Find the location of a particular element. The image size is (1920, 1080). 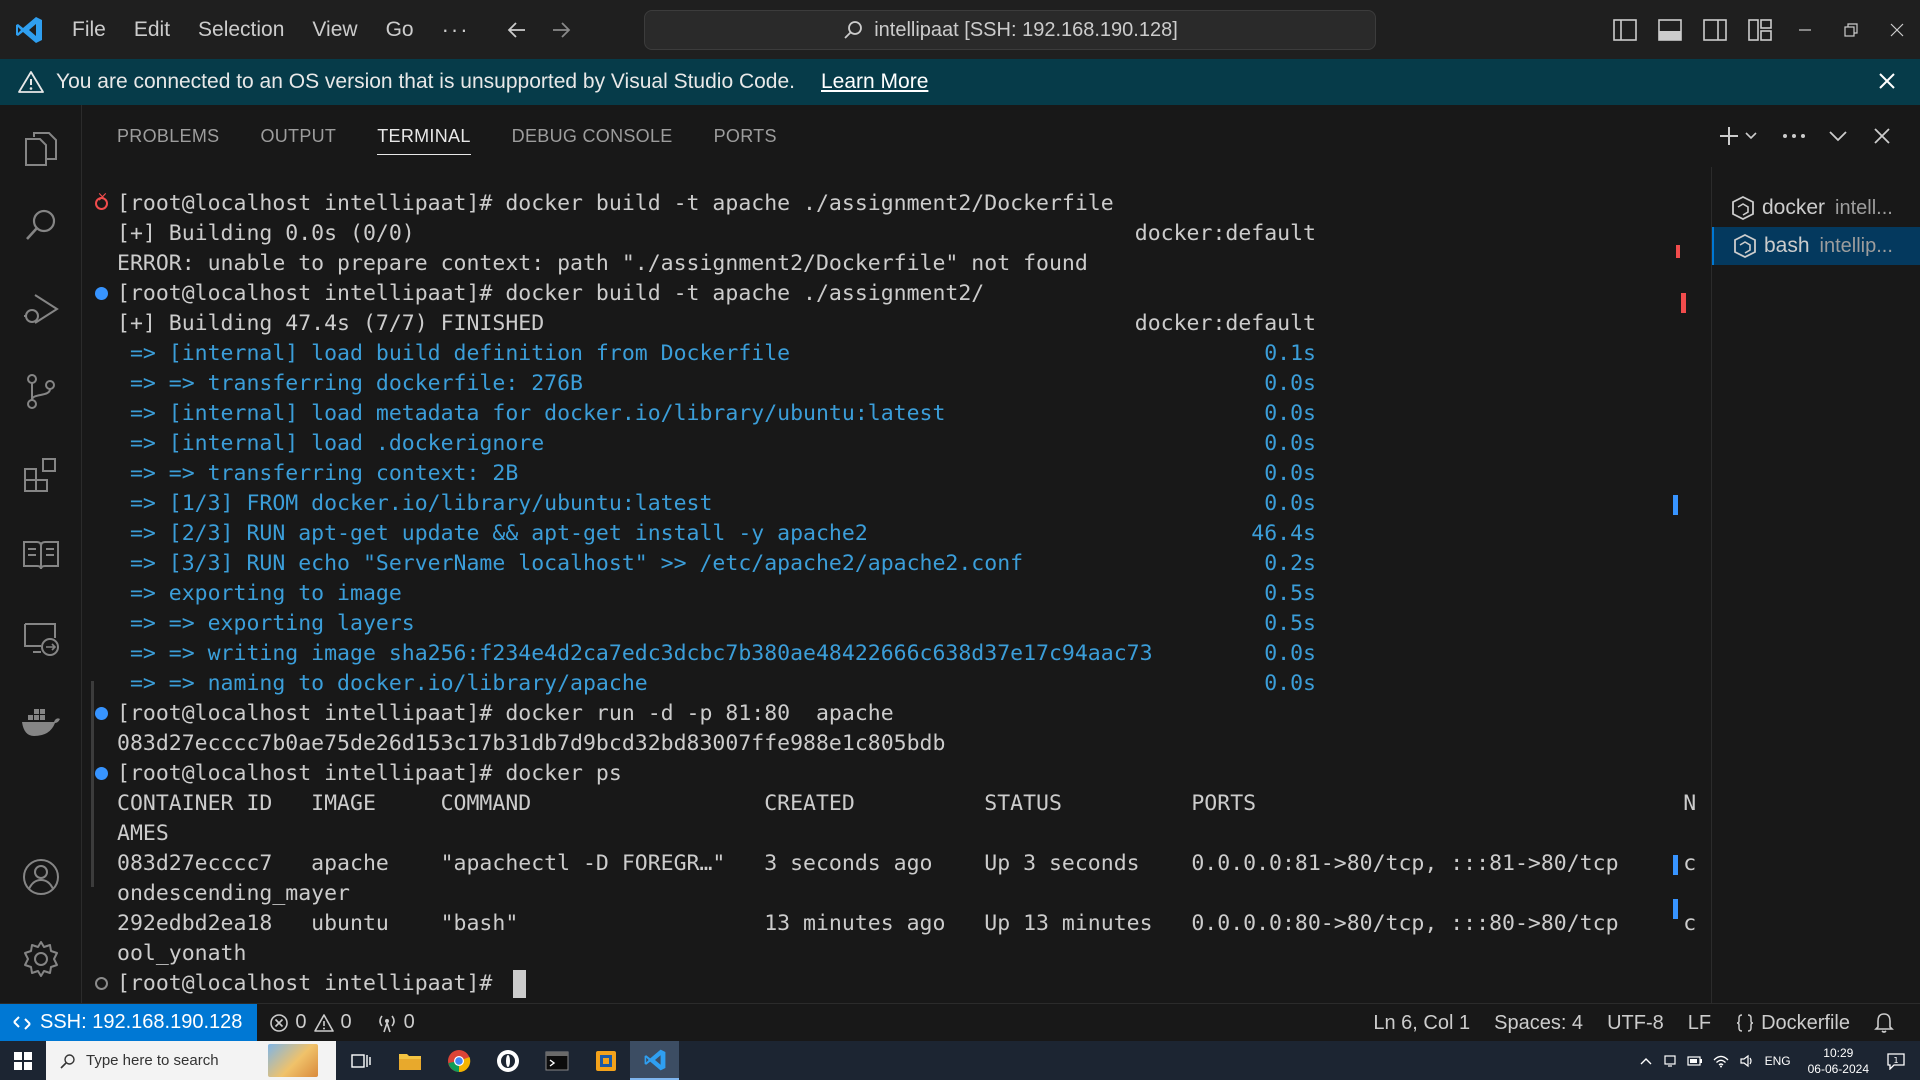

clock: 10:29 06-06-2024 is located at coordinates (1838, 1061).